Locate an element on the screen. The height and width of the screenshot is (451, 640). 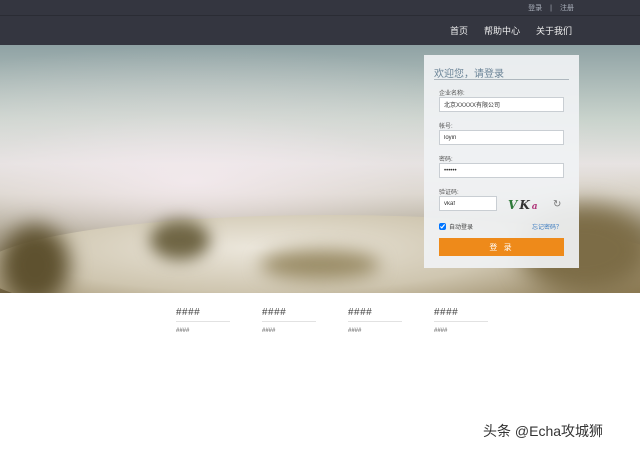
login-title: 欢迎您，请登录 is located at coordinates (469, 74).